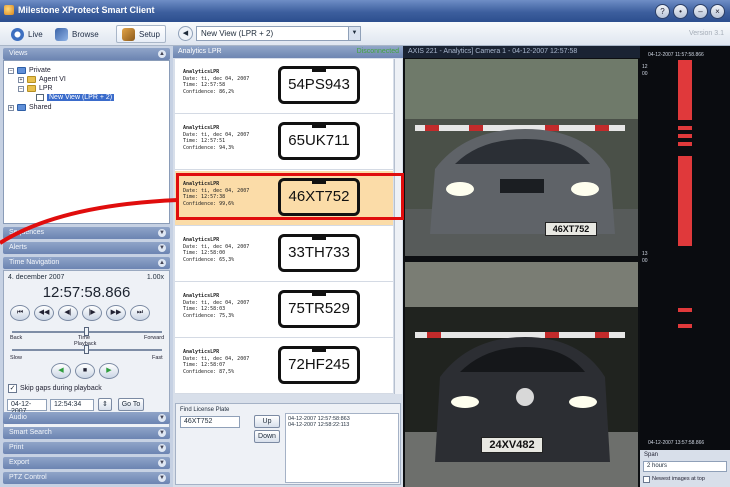  What do you see at coordinates (154, 338) in the screenshot?
I see `forward-label: Forward` at bounding box center [154, 338].